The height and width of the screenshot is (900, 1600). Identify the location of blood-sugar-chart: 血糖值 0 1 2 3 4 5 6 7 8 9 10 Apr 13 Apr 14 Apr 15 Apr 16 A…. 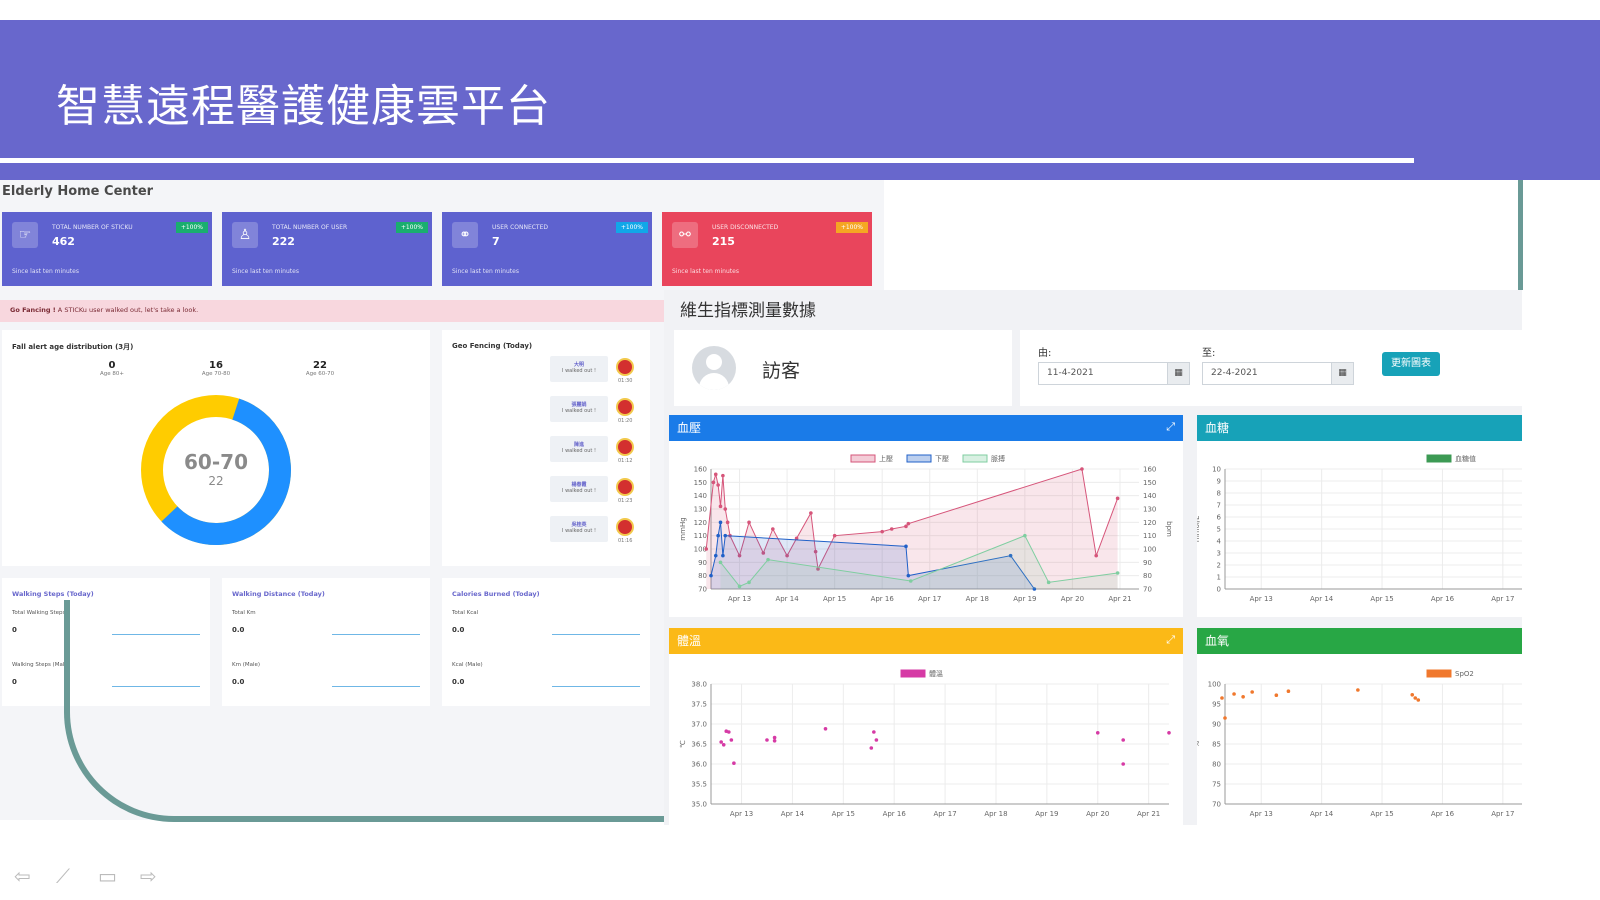
(1359, 528).